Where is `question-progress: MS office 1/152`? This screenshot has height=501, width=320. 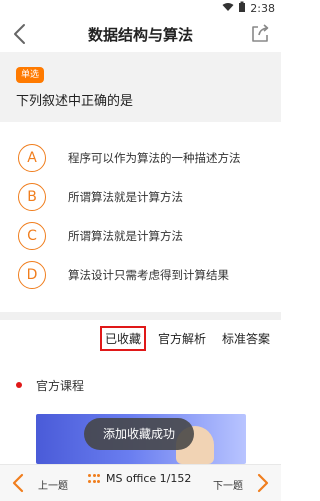 question-progress: MS office 1/152 is located at coordinates (139, 478).